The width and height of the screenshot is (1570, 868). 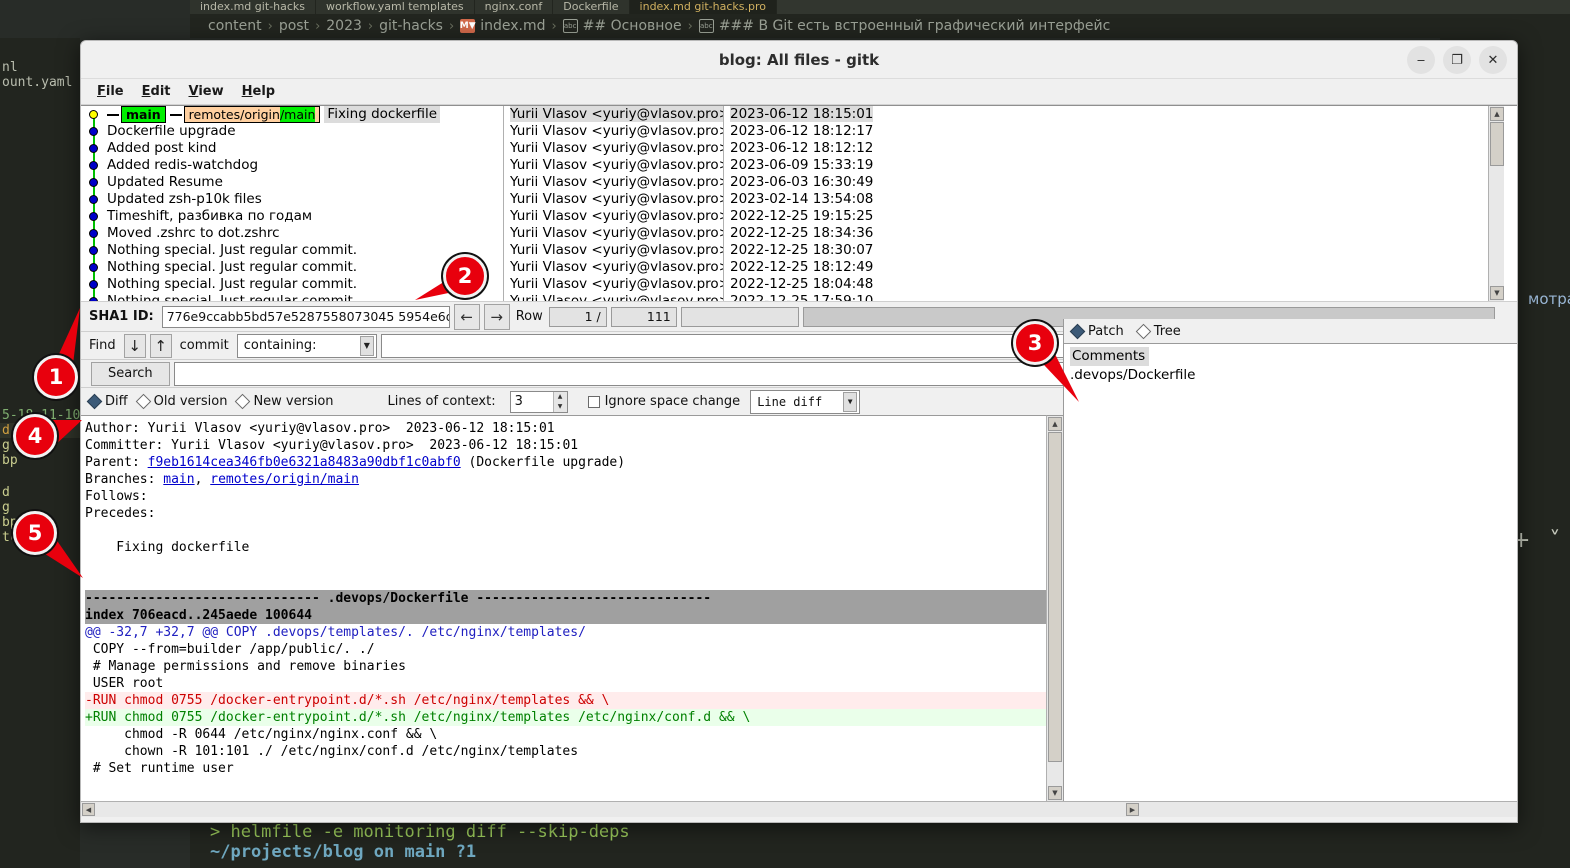 What do you see at coordinates (1290, 331) in the screenshot?
I see `patch-tree-bar: Patch Tree` at bounding box center [1290, 331].